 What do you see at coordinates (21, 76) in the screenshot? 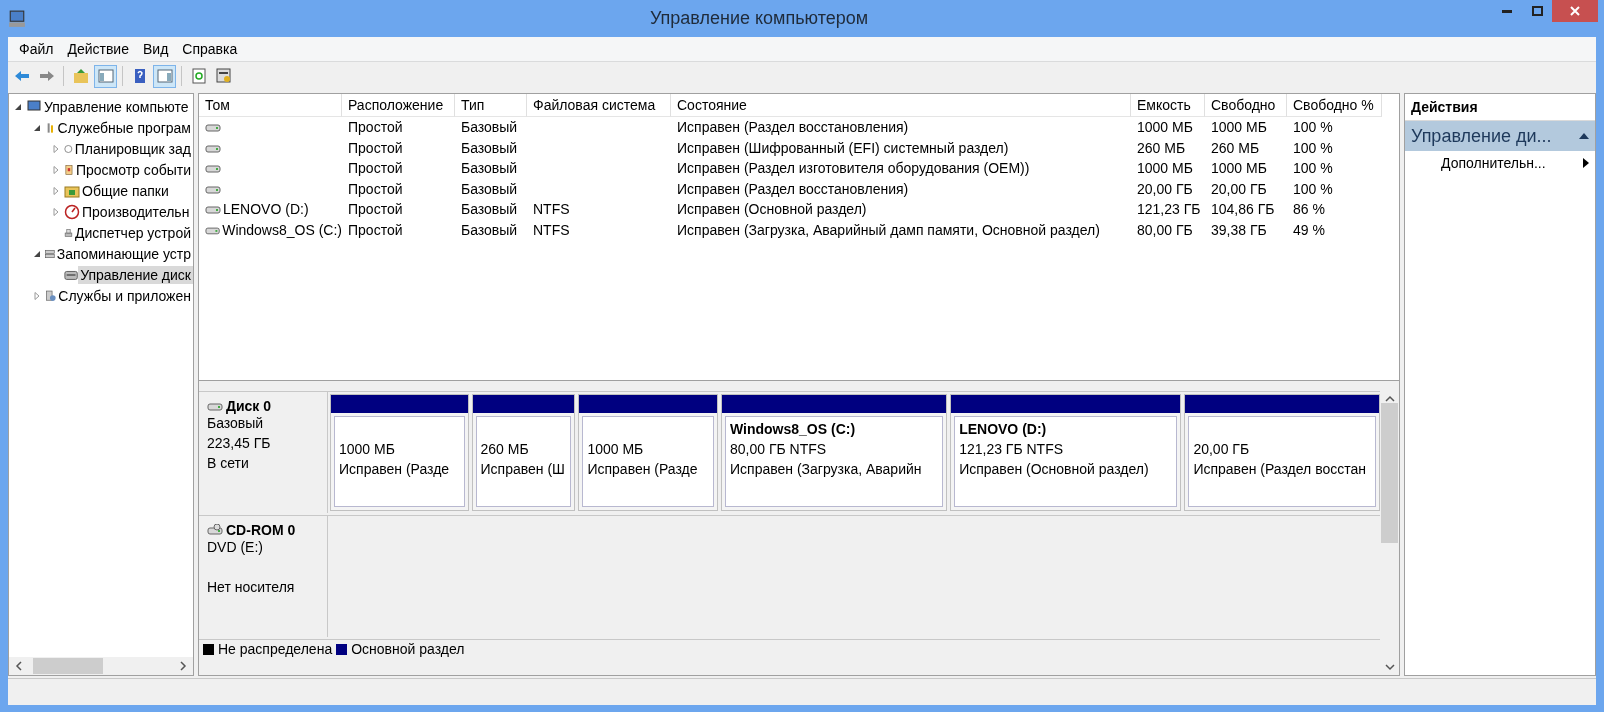
I see `back-arrow-icon` at bounding box center [21, 76].